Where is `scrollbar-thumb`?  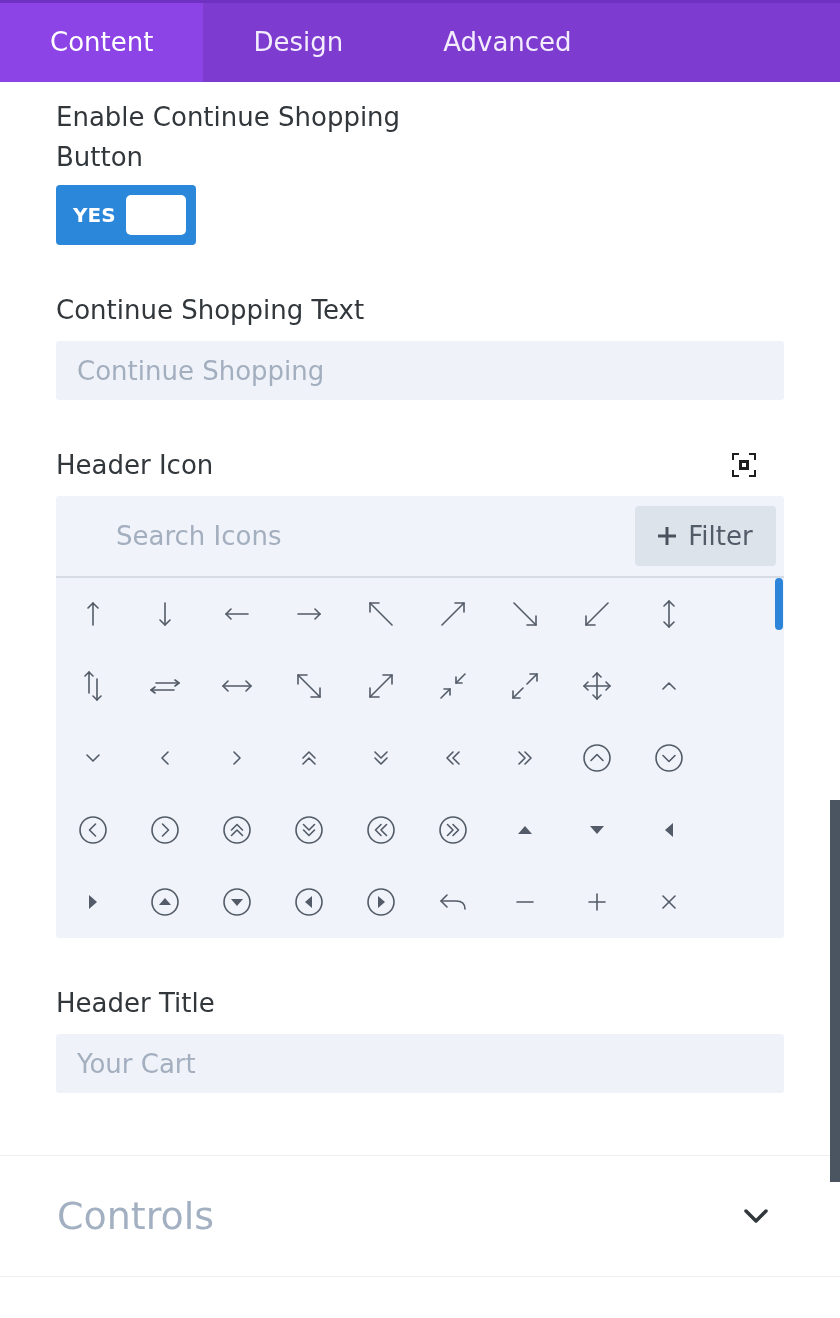 scrollbar-thumb is located at coordinates (779, 604).